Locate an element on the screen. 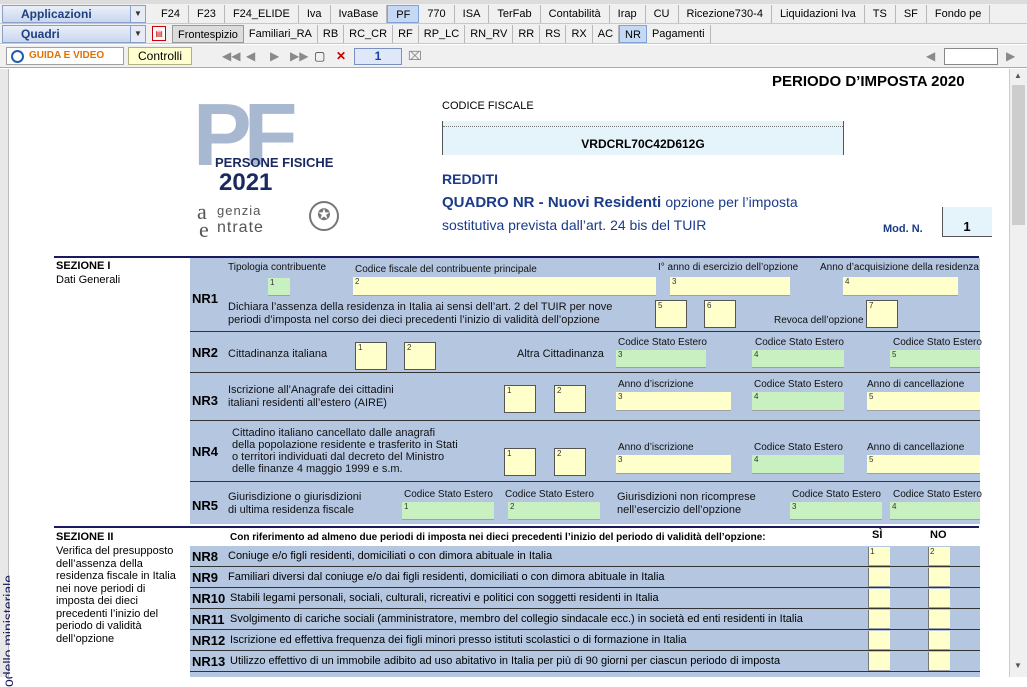  quadro-tab-nr: NR is located at coordinates (633, 34).